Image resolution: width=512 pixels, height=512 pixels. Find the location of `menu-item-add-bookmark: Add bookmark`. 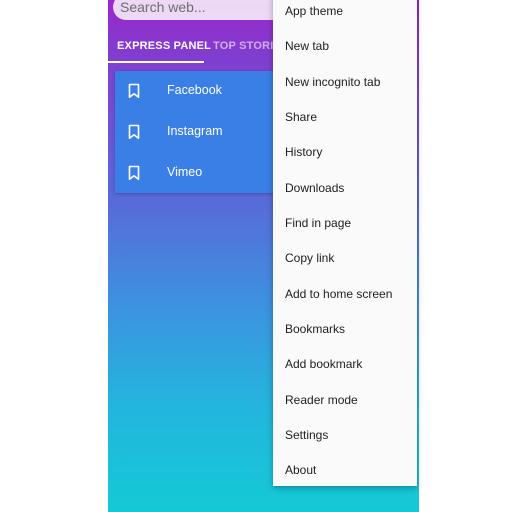

menu-item-add-bookmark: Add bookmark is located at coordinates (345, 364).